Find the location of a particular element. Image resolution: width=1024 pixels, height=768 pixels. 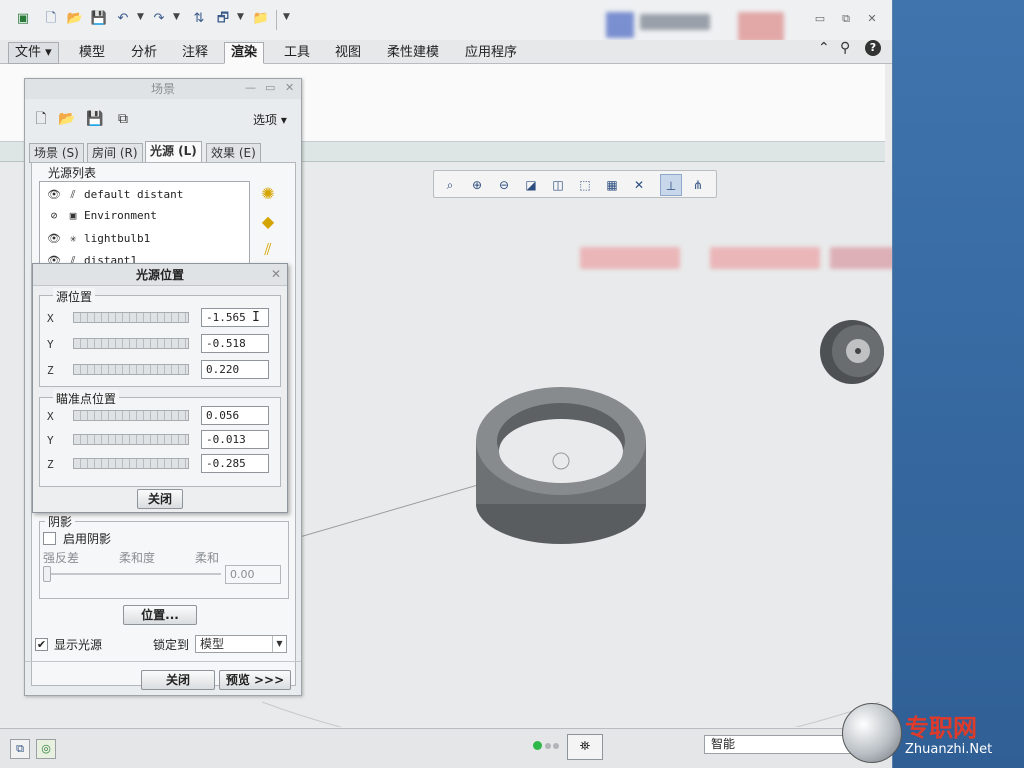

source-z-slider is located at coordinates (131, 369).